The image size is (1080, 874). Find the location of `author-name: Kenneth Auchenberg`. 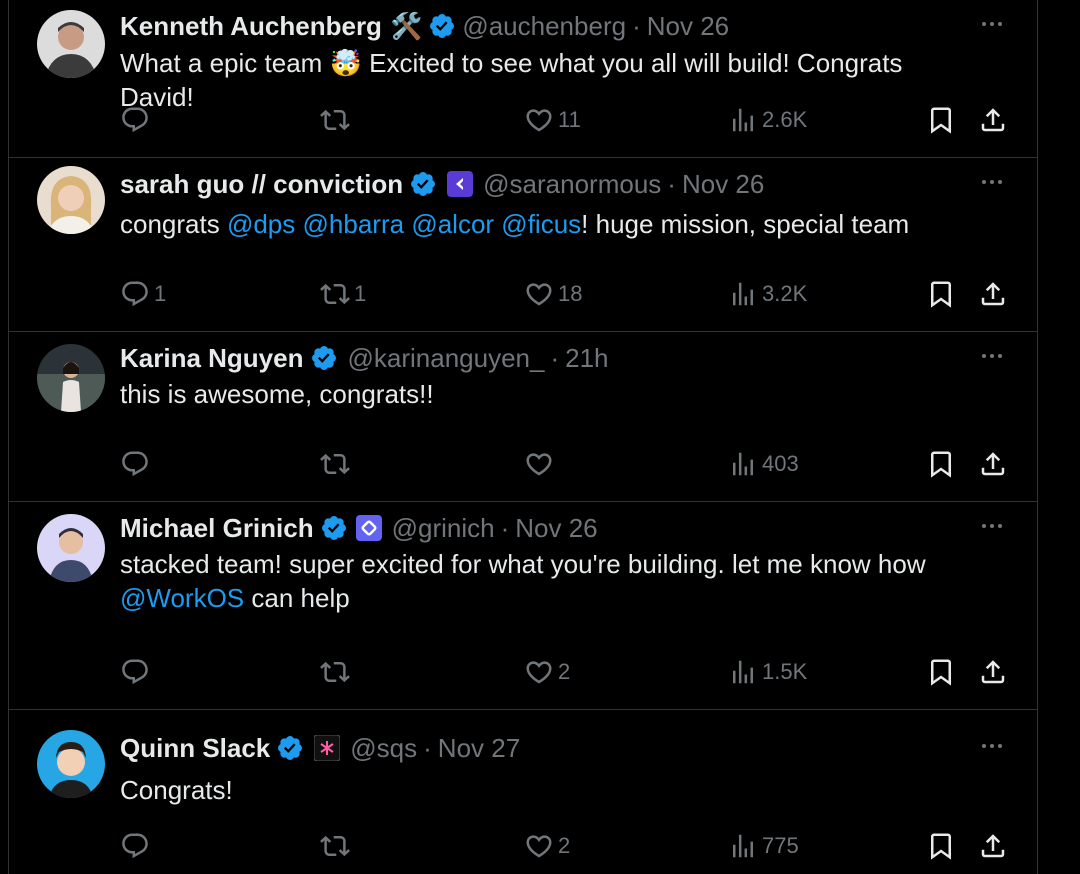

author-name: Kenneth Auchenberg is located at coordinates (251, 26).